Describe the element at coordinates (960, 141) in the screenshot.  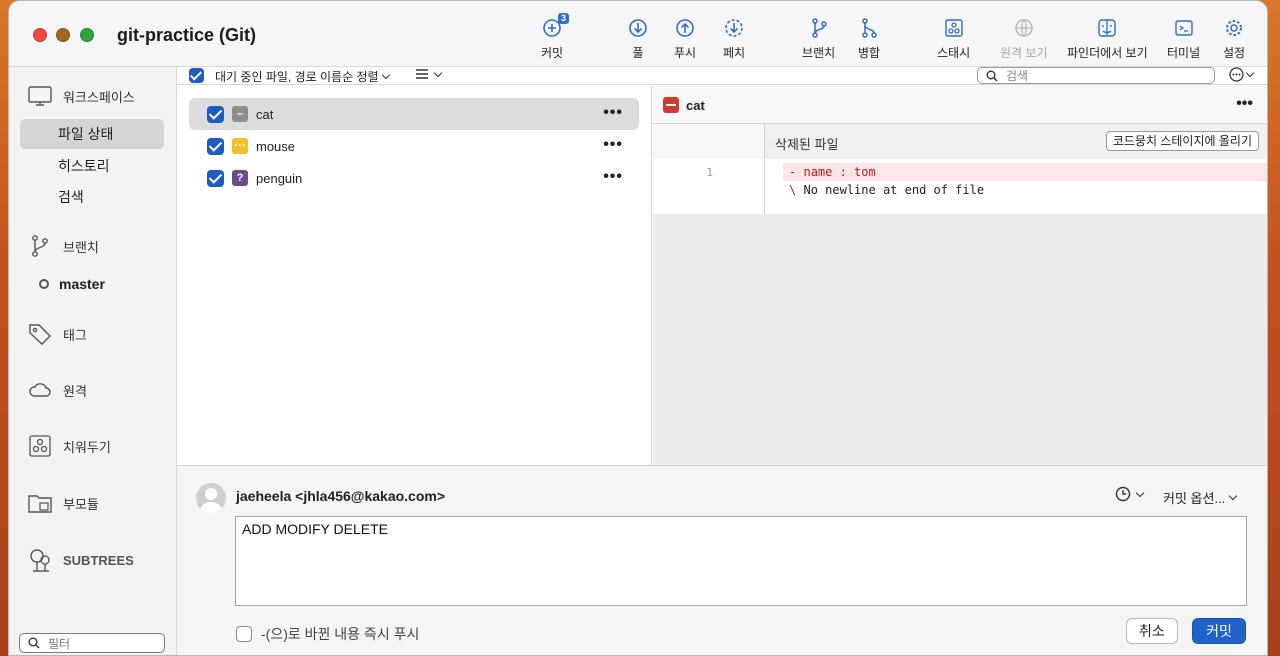
I see `hunk-header: 삭제된 파일 코드뭉치 스테이지에 올리기` at that location.